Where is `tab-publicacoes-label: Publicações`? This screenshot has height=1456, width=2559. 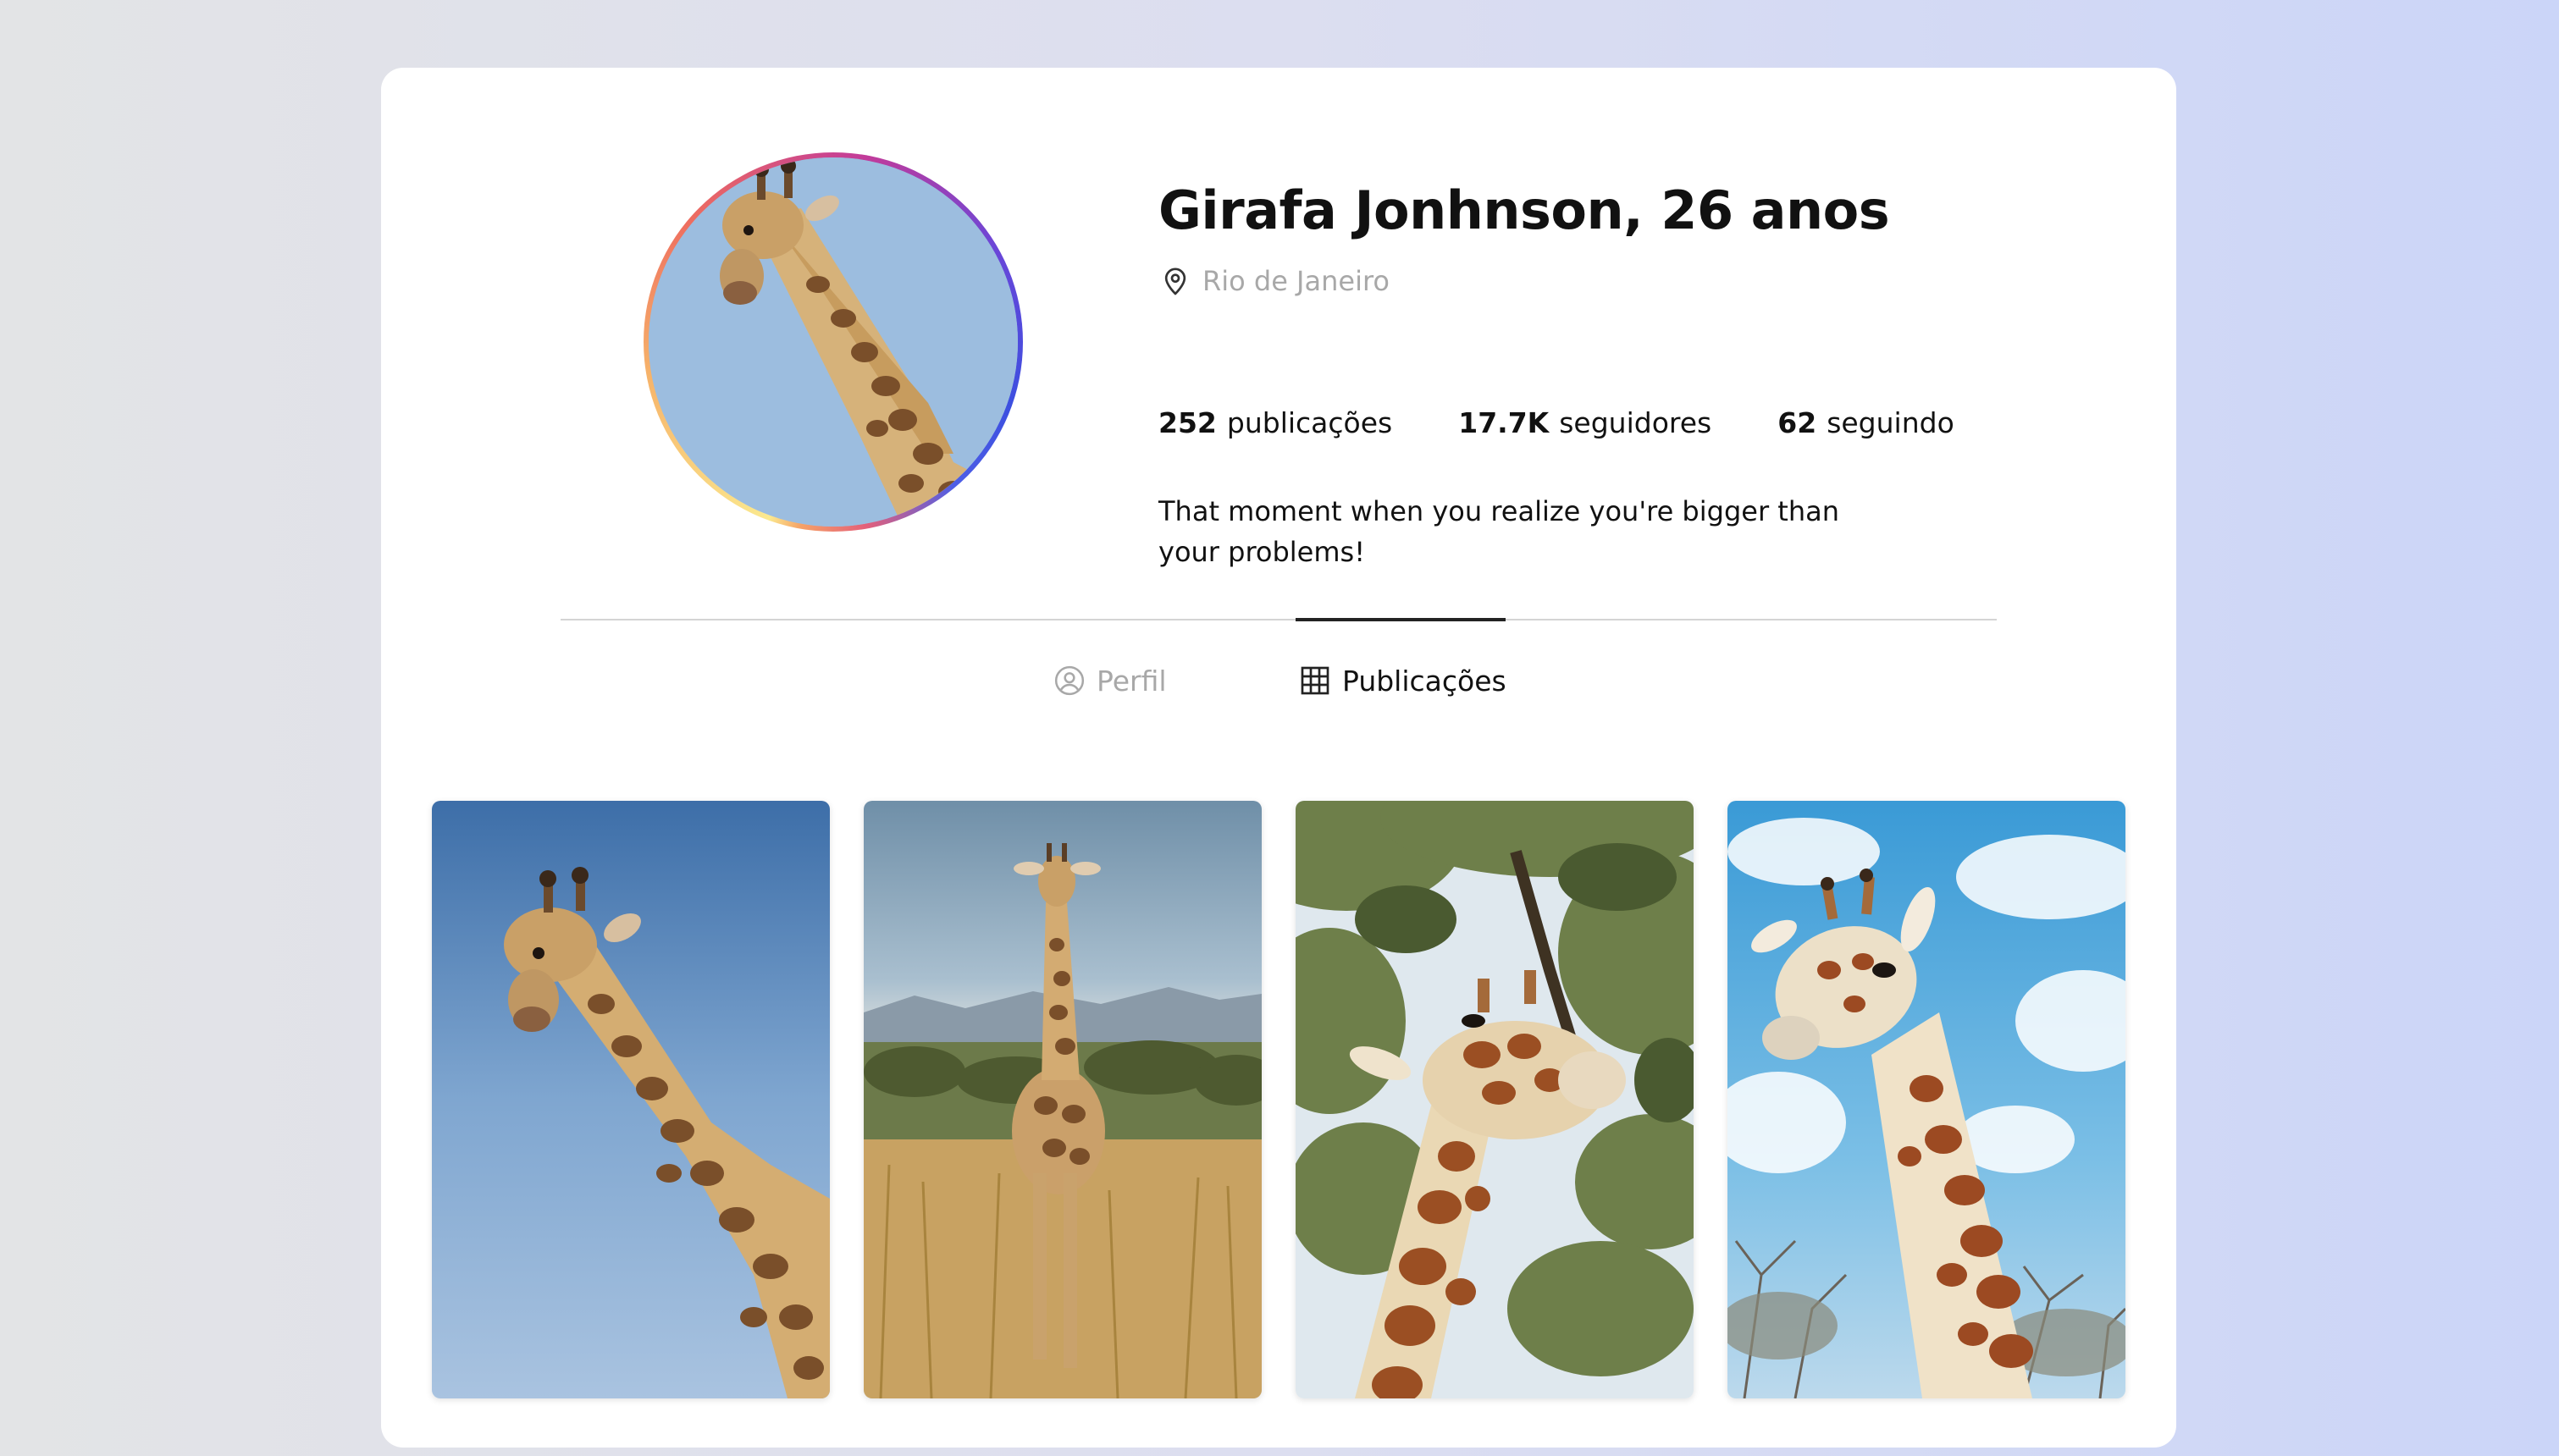 tab-publicacoes-label: Publicações is located at coordinates (1424, 681).